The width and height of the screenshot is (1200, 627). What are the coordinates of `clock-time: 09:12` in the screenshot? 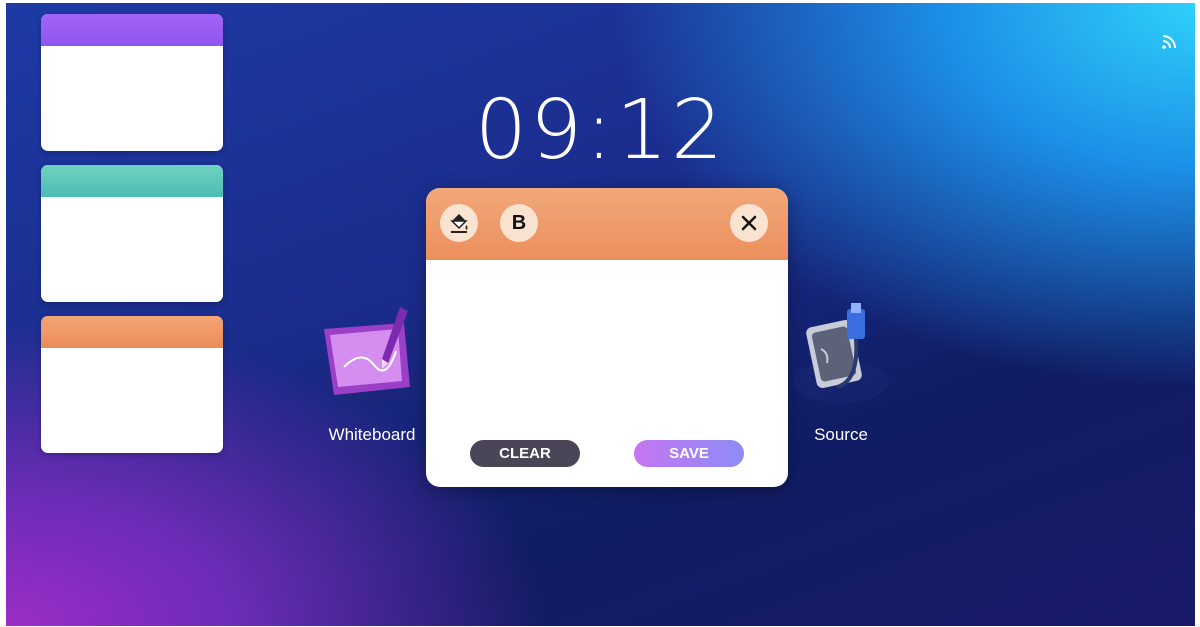 It's located at (600, 130).